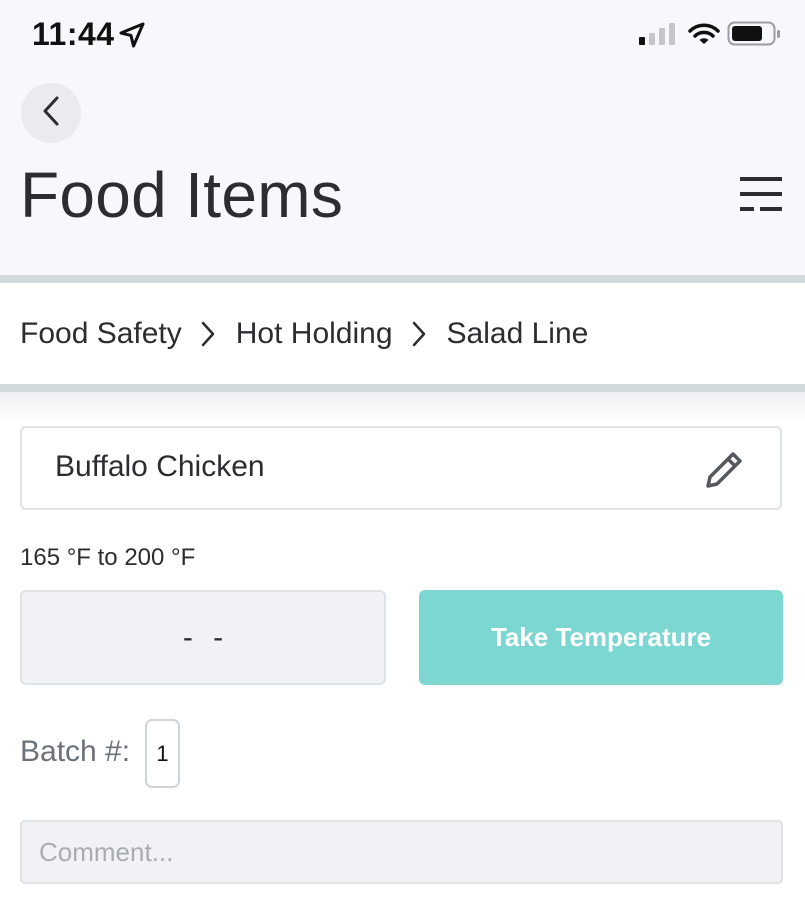 The image size is (805, 910). What do you see at coordinates (73, 34) in the screenshot?
I see `status-time: 11:44` at bounding box center [73, 34].